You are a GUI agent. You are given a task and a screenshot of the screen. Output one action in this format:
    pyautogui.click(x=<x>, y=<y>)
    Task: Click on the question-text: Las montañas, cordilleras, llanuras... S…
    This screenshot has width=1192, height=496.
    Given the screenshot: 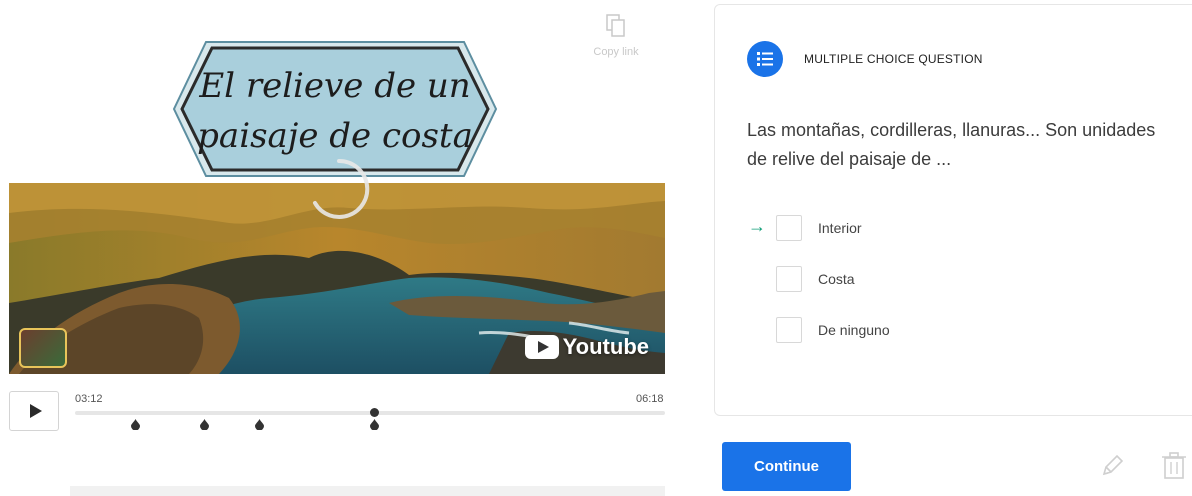 What is the action you would take?
    pyautogui.click(x=951, y=144)
    